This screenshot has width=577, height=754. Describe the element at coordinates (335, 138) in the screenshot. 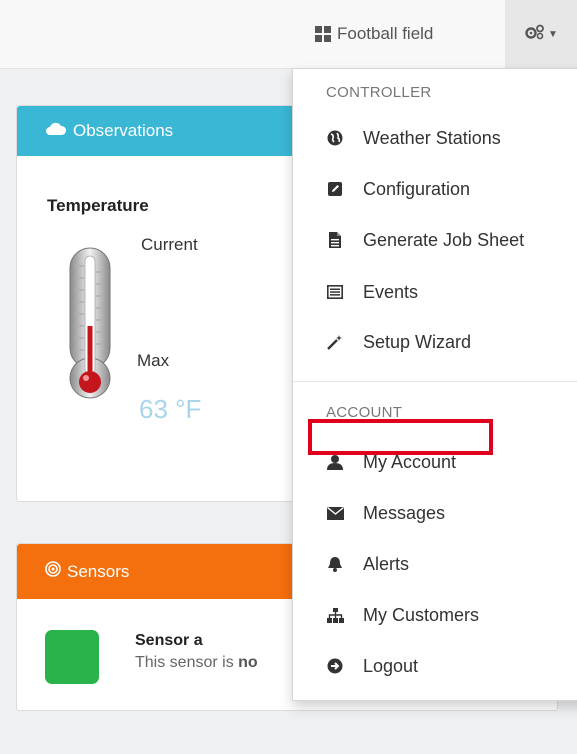

I see `globe-icon` at that location.